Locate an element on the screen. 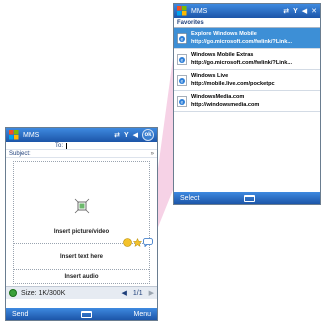  ok-button: ok is located at coordinates (148, 135).